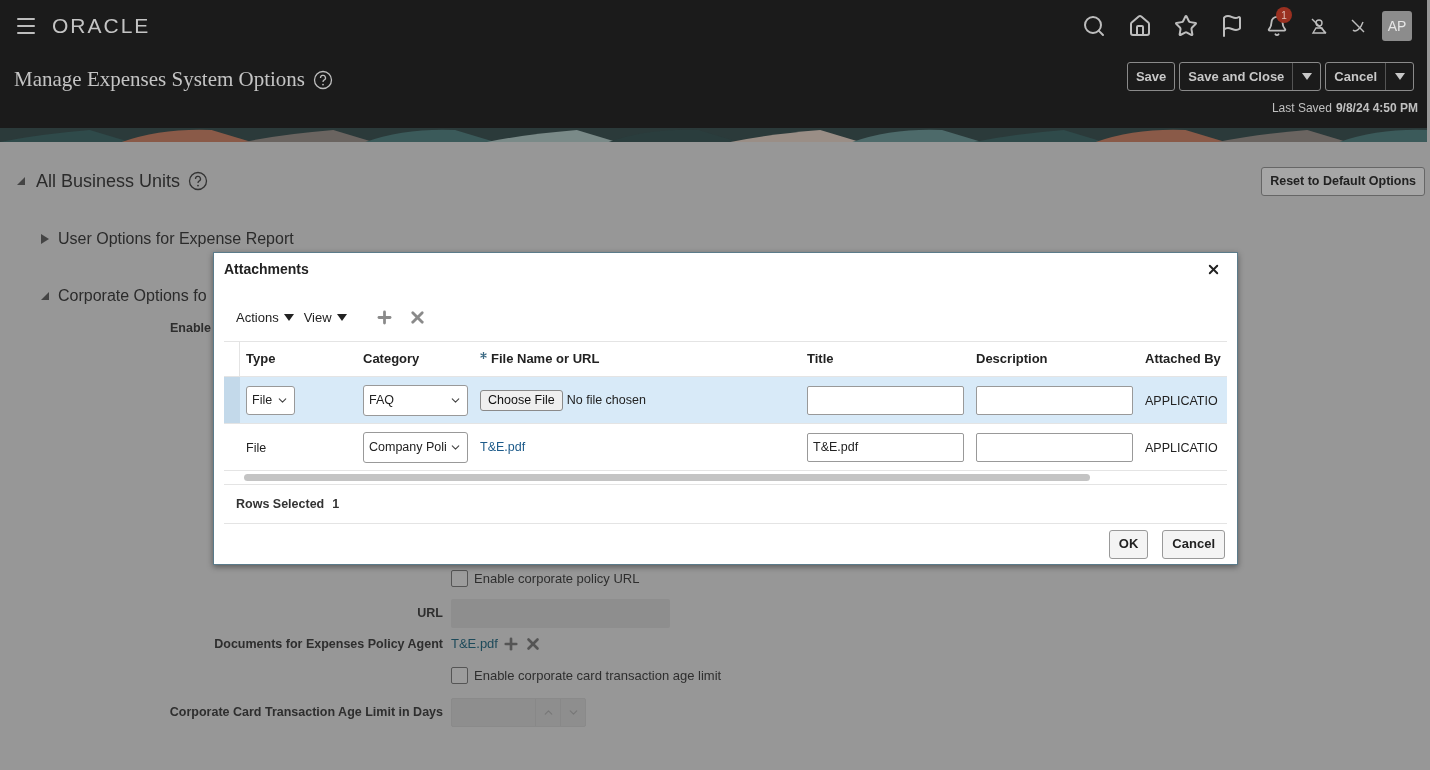  I want to click on toolbar-menu: View, so click(325, 317).